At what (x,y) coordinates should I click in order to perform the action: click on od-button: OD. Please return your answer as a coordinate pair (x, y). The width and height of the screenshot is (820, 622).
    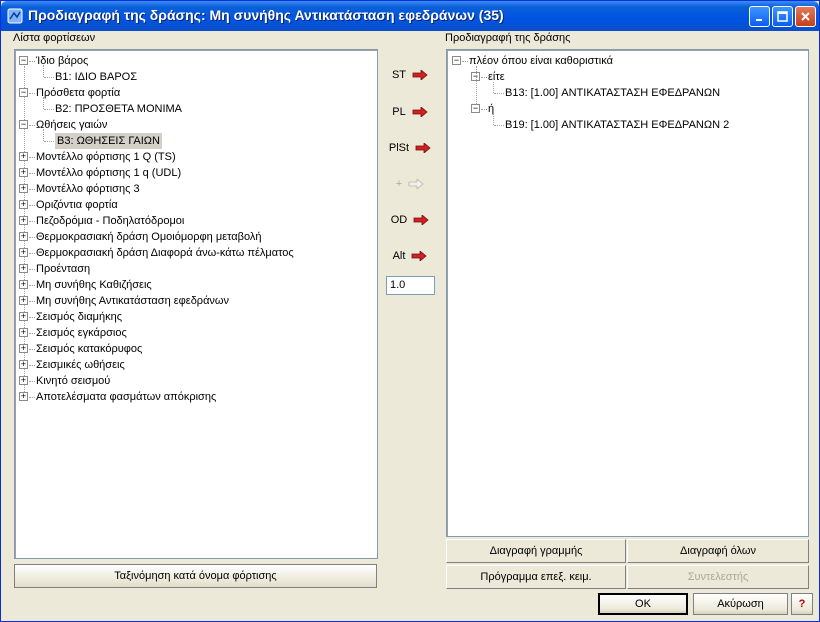
    Looking at the image, I should click on (410, 220).